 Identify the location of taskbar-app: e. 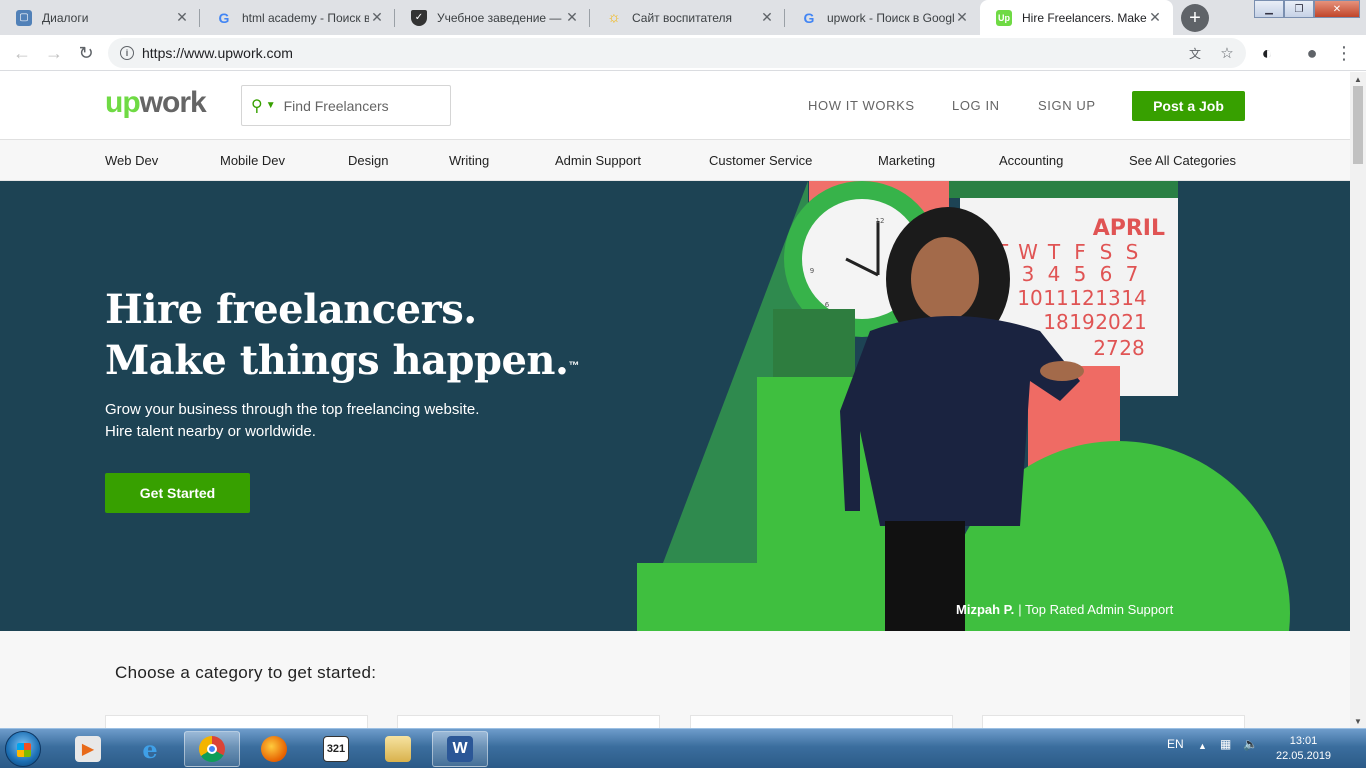
(150, 749).